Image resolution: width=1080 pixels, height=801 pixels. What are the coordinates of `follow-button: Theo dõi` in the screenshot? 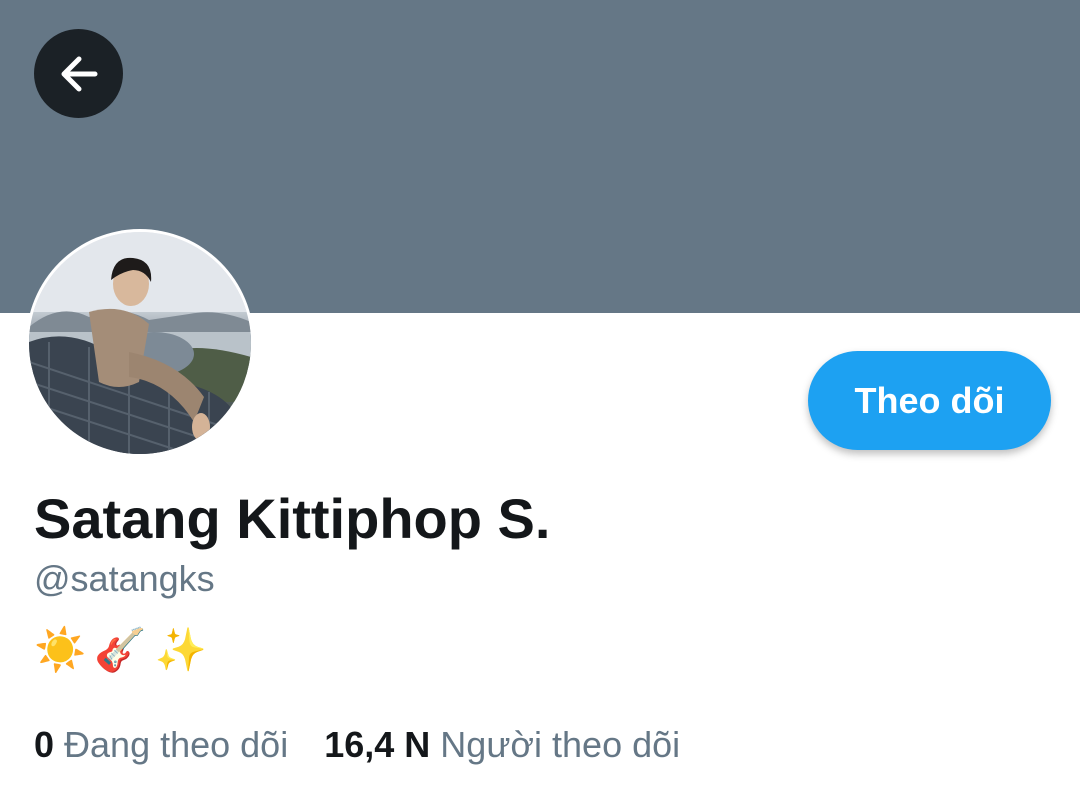 It's located at (929, 400).